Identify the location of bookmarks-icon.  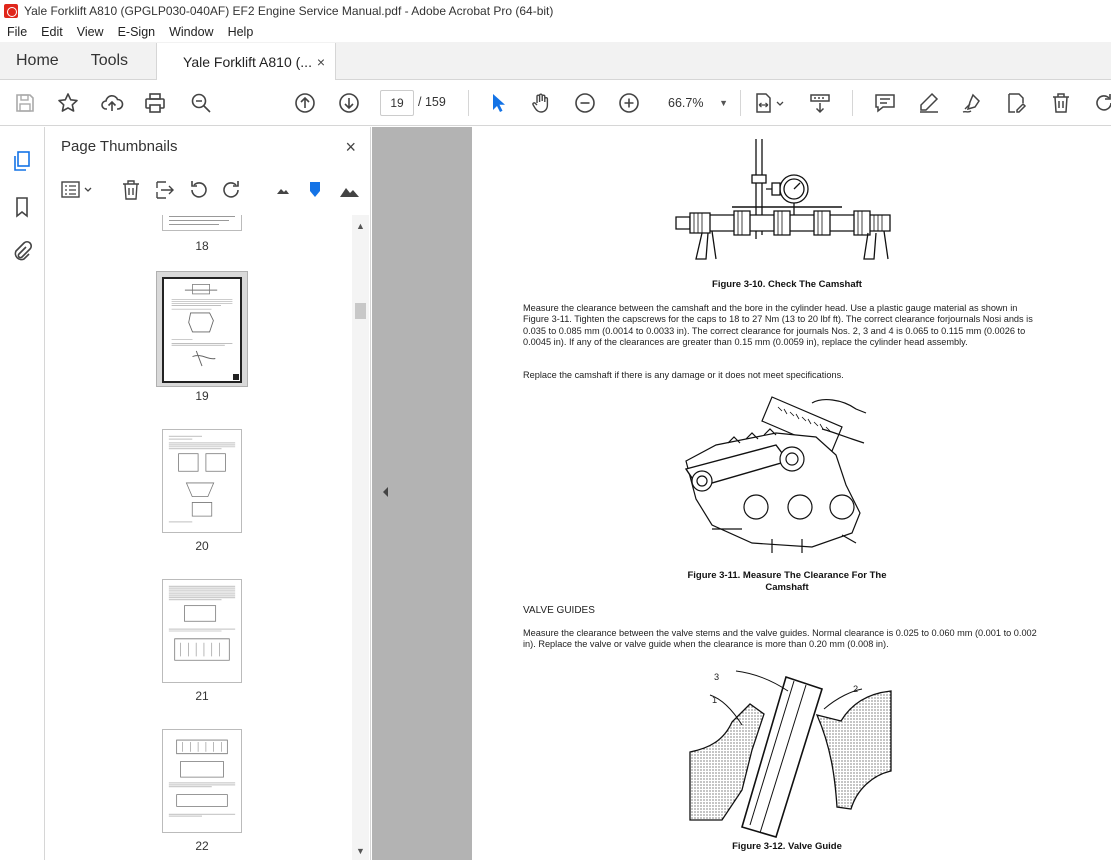
(22, 207).